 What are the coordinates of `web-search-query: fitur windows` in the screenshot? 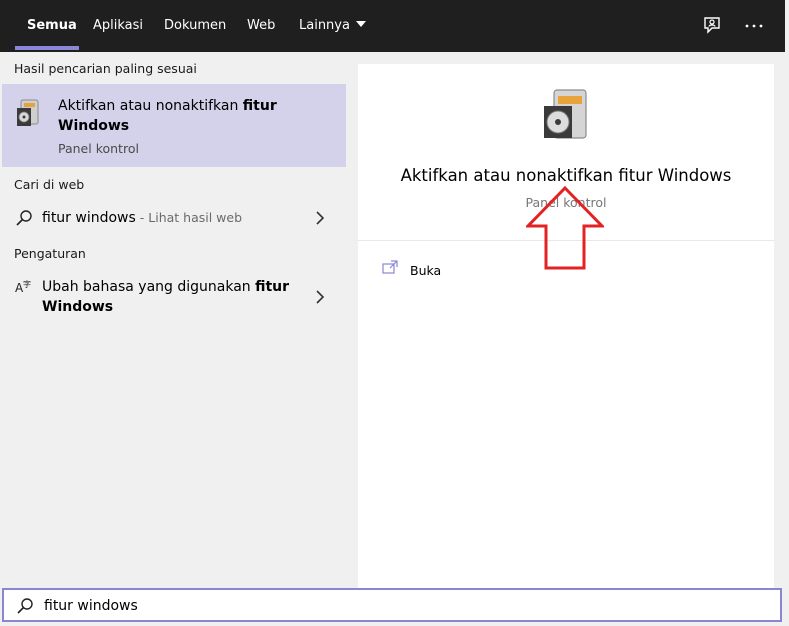 It's located at (89, 218).